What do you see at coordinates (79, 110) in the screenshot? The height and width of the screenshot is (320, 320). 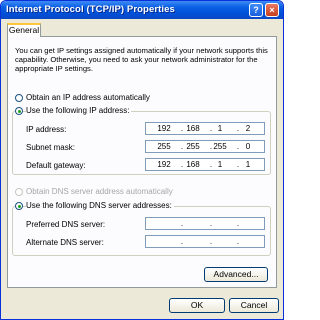 I see `use-following-ip-label: Use the following IP address:` at bounding box center [79, 110].